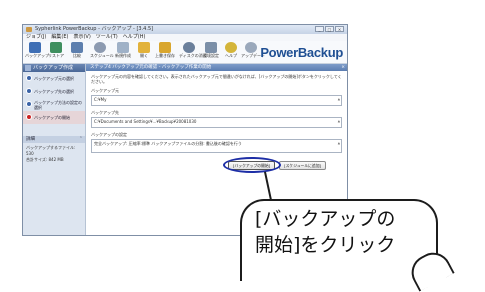 Image resolution: width=485 pixels, height=292 pixels. I want to click on brand-logo: PowerBackup, so click(301, 52).